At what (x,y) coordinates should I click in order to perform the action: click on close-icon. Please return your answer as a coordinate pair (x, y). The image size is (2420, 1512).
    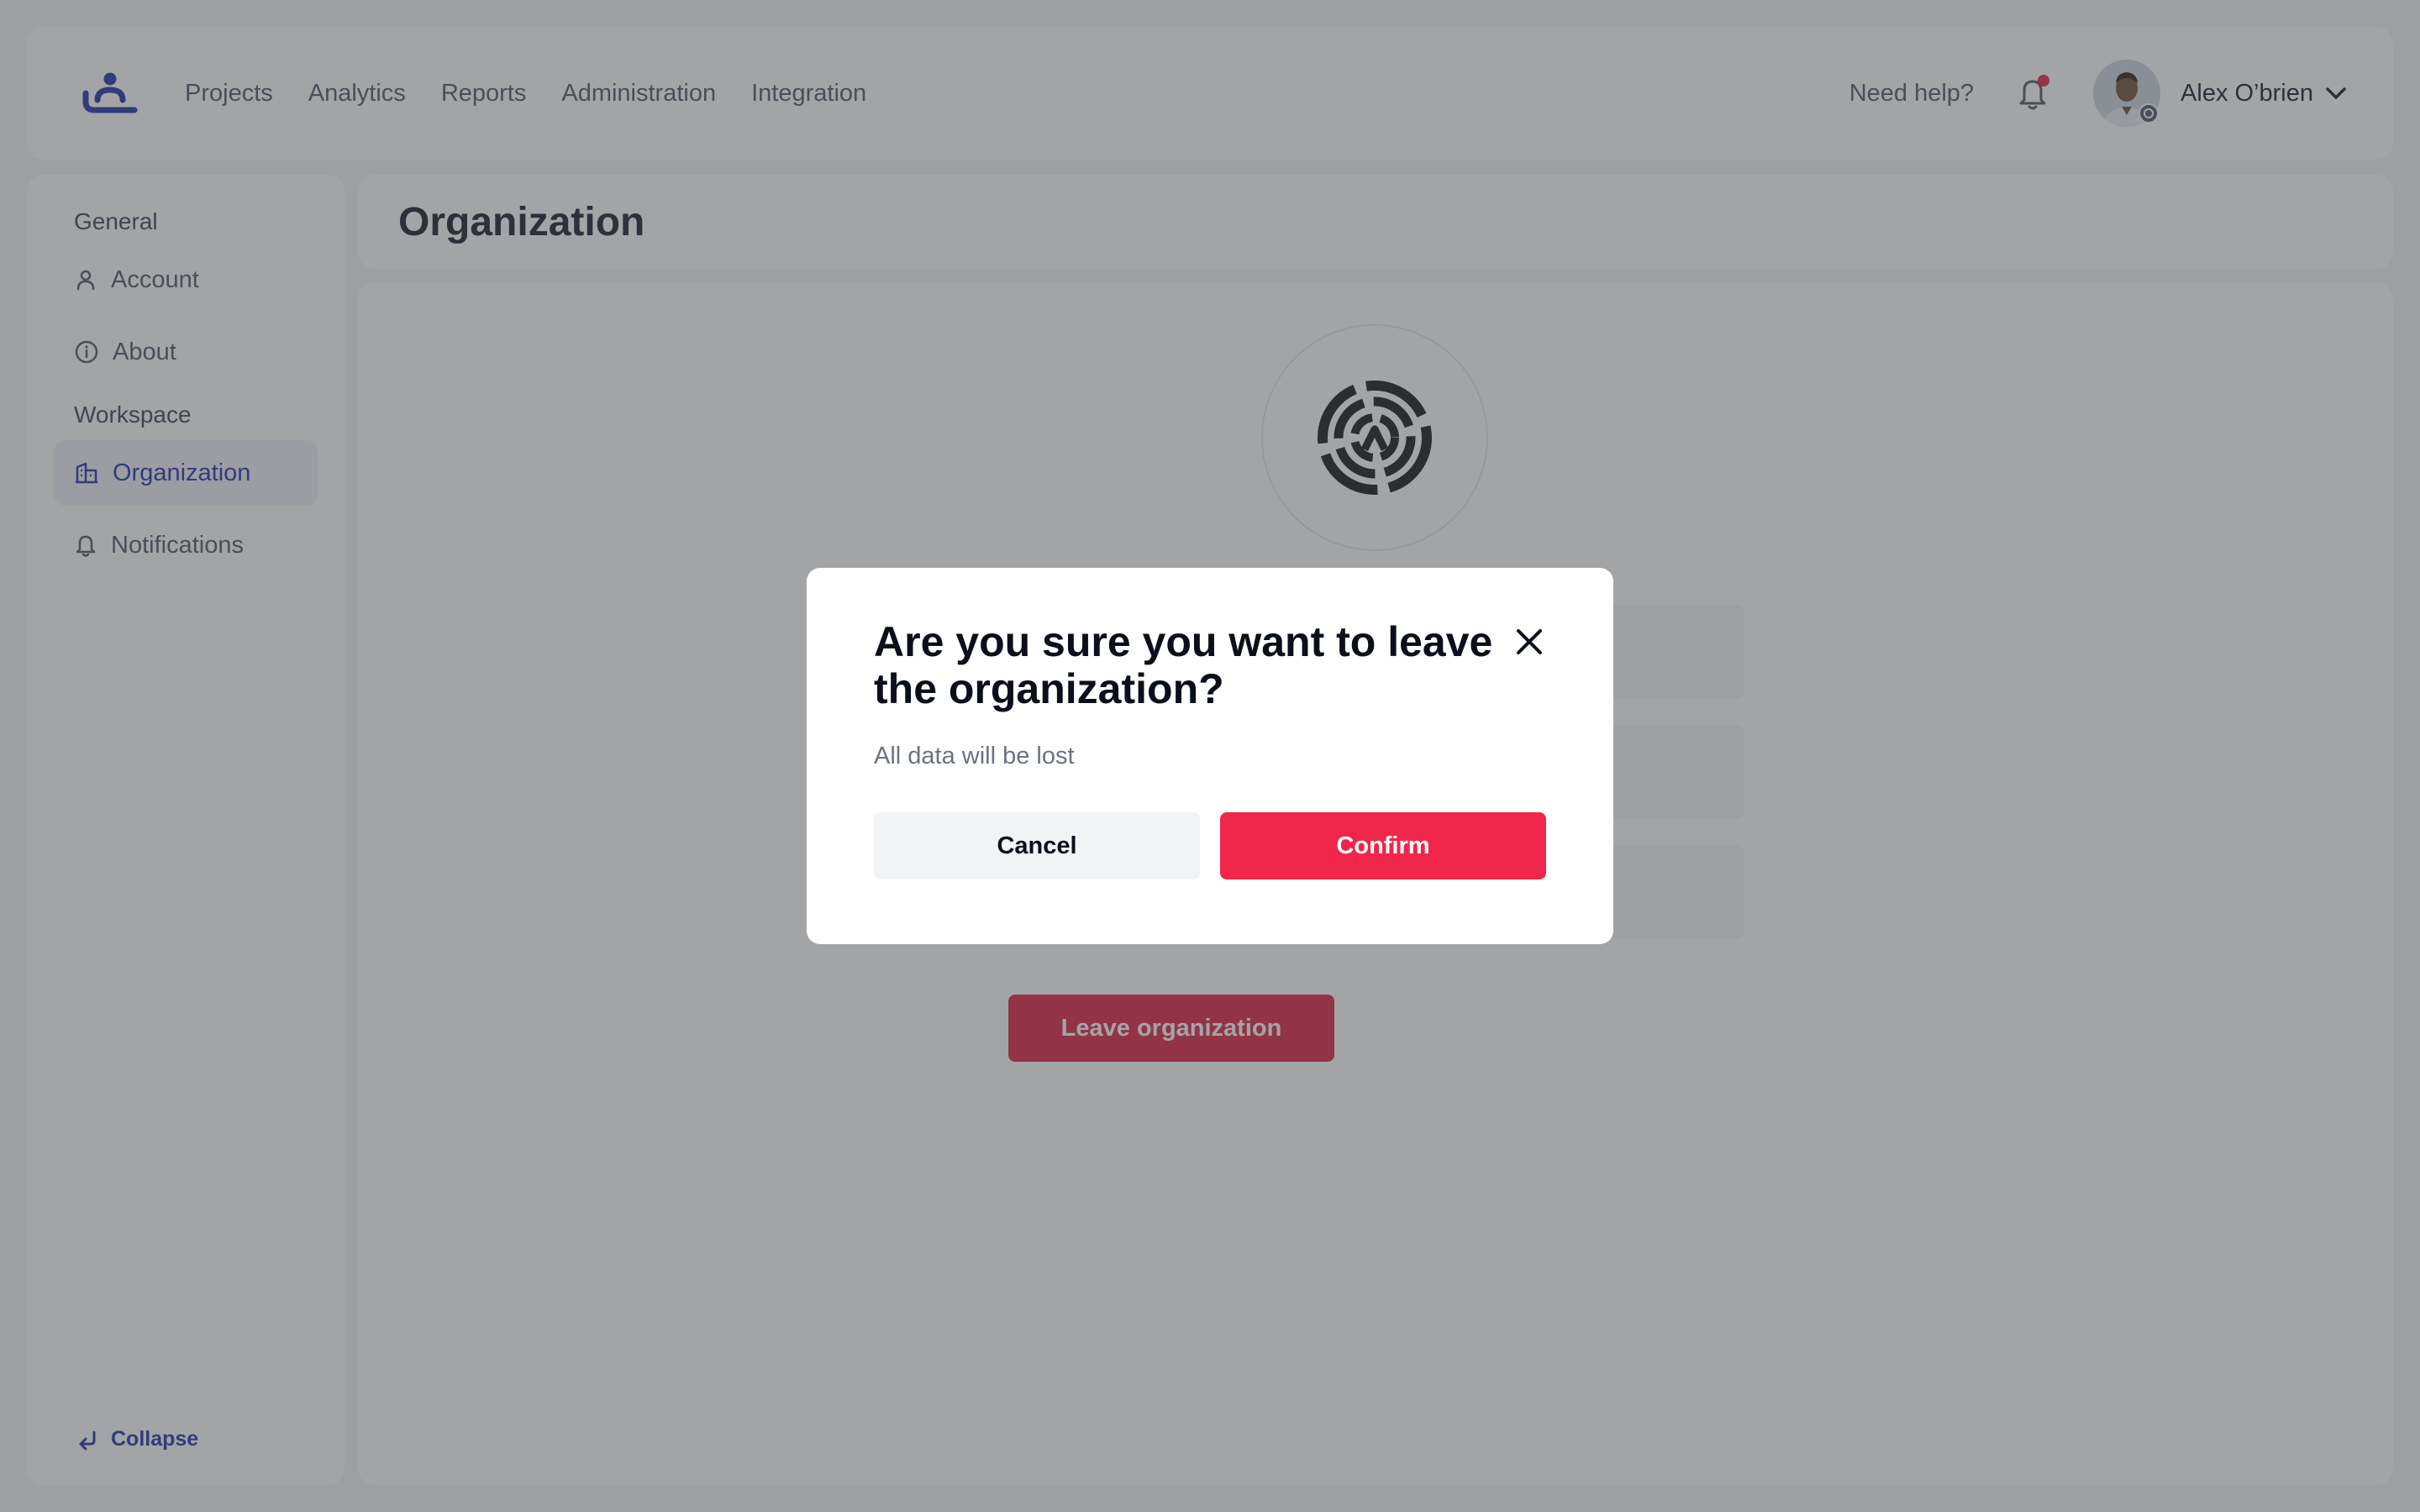
    Looking at the image, I should click on (1529, 642).